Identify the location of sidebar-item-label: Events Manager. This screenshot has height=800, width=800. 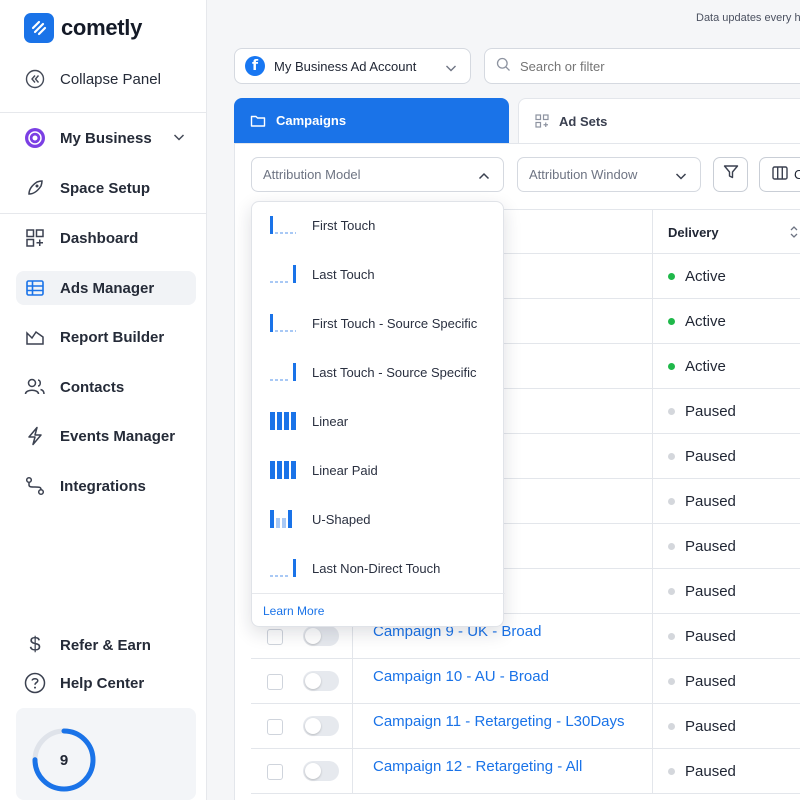
(118, 436).